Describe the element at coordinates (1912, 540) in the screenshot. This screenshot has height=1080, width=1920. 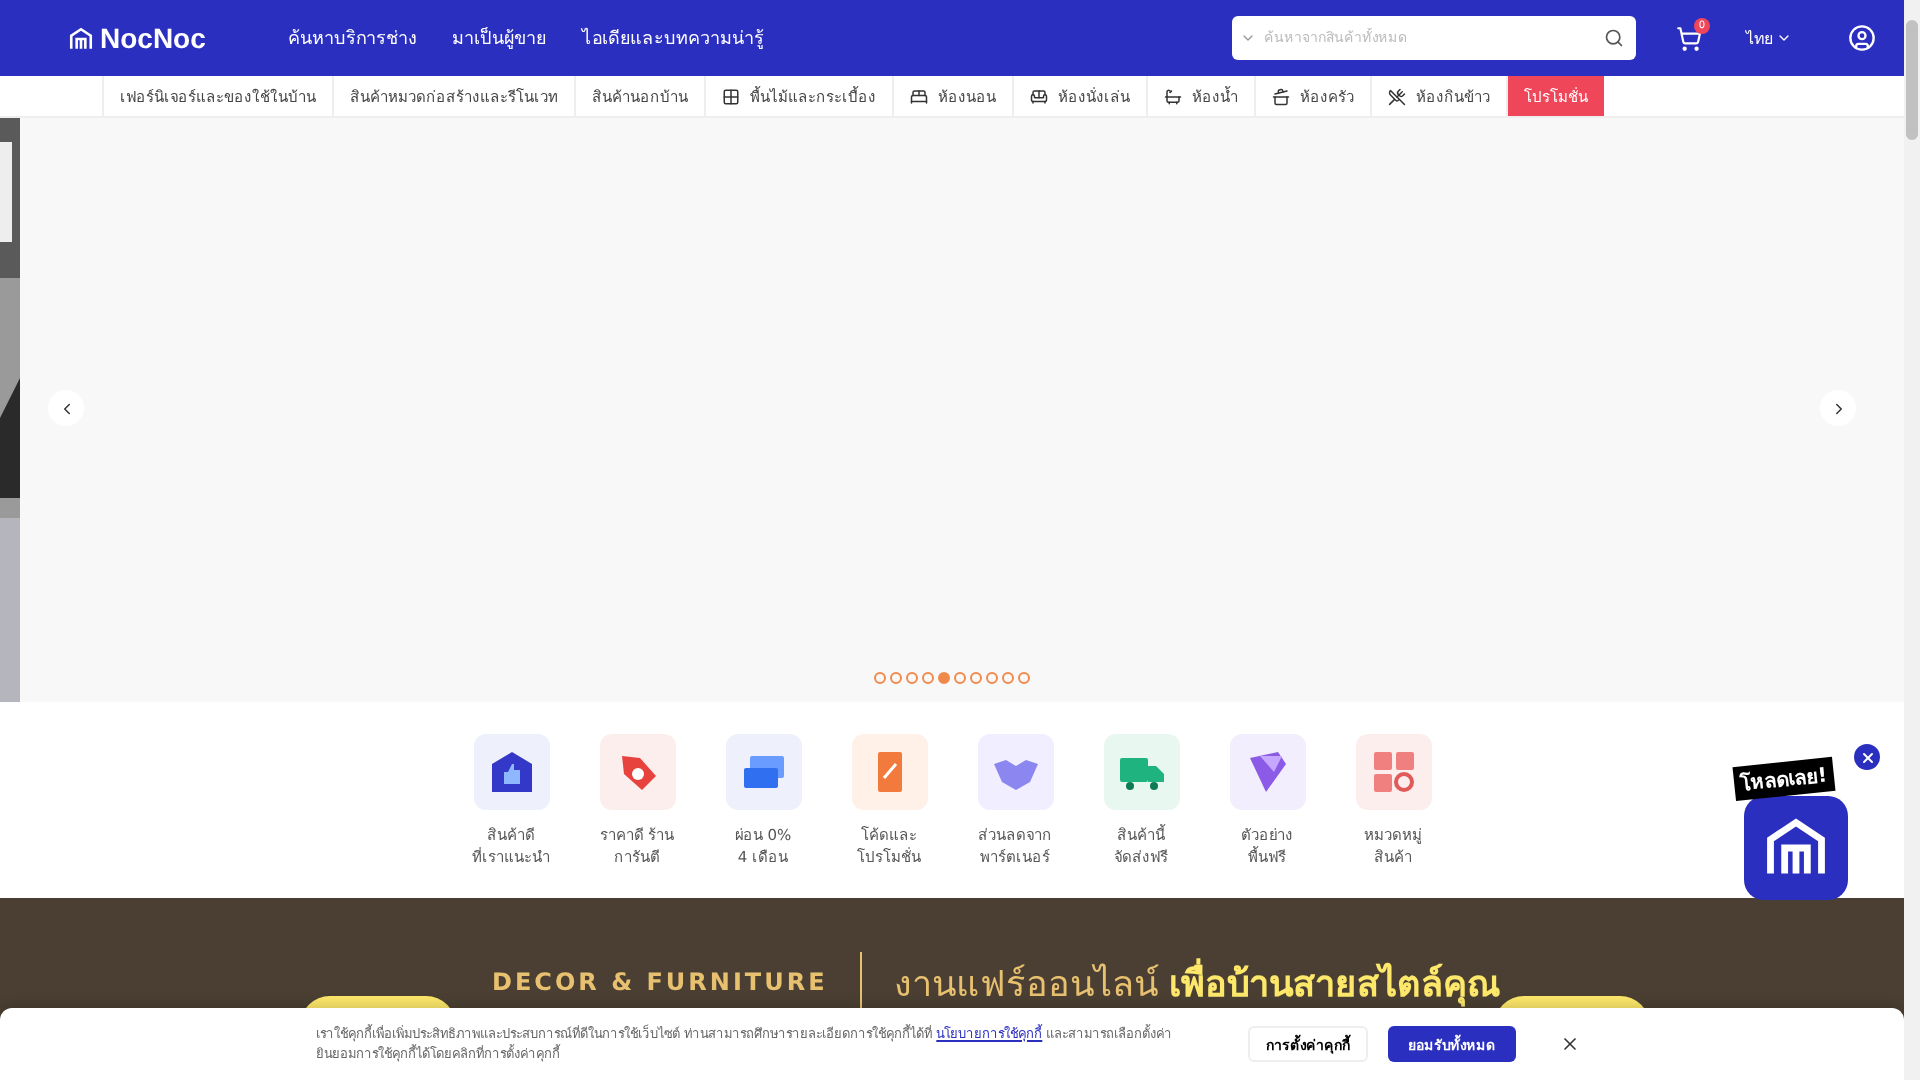
I see `scrollbar` at that location.